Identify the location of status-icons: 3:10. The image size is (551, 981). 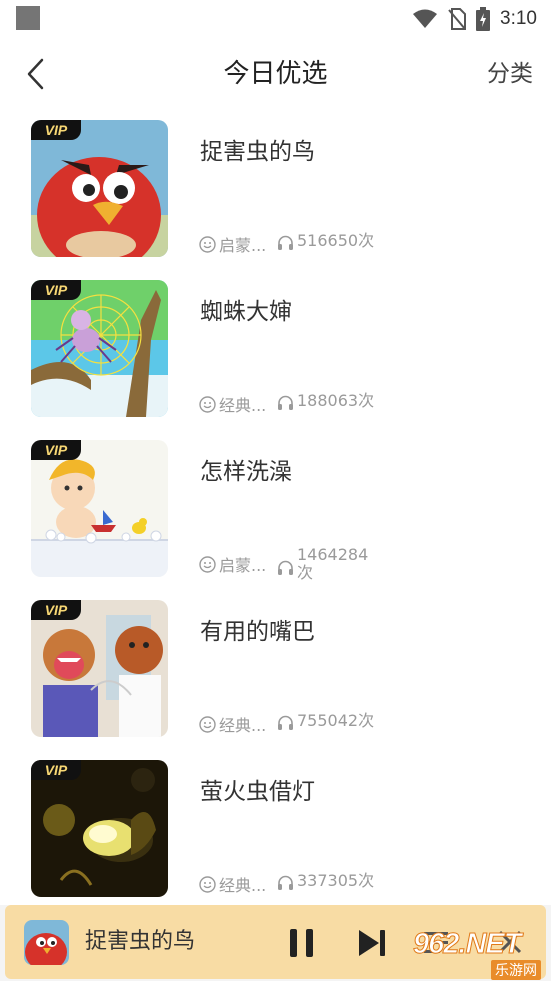
(474, 19).